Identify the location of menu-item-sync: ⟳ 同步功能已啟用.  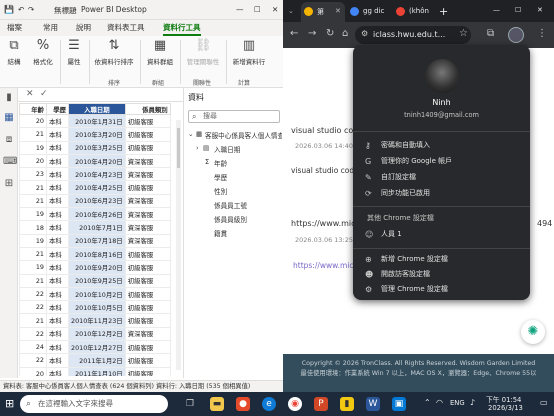
(441, 193).